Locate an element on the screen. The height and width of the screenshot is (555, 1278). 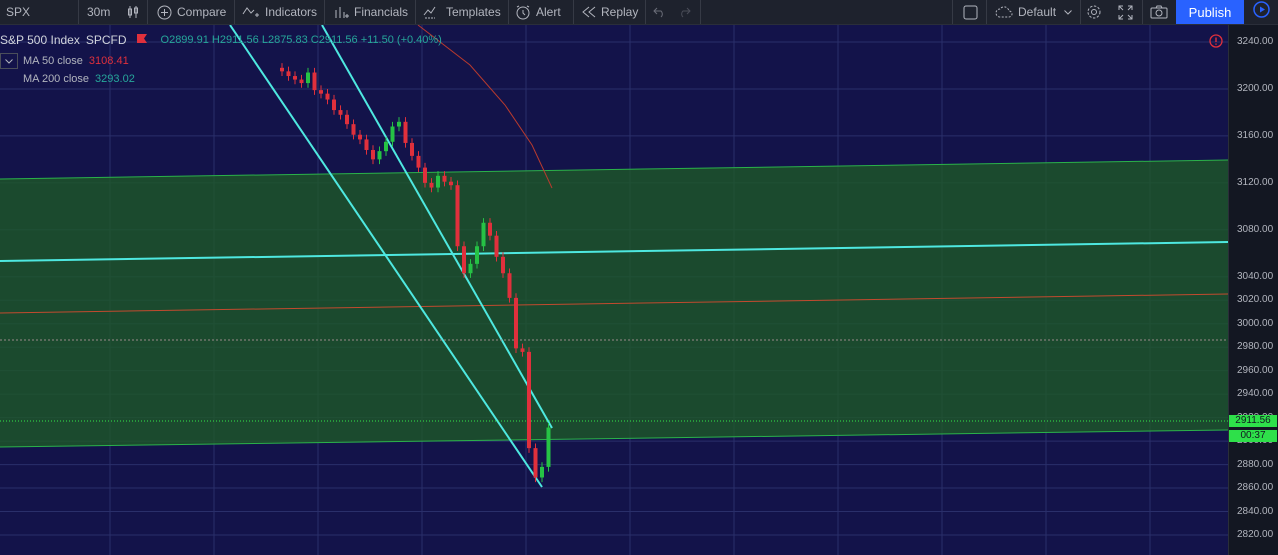
gear-icon is located at coordinates (1094, 12).